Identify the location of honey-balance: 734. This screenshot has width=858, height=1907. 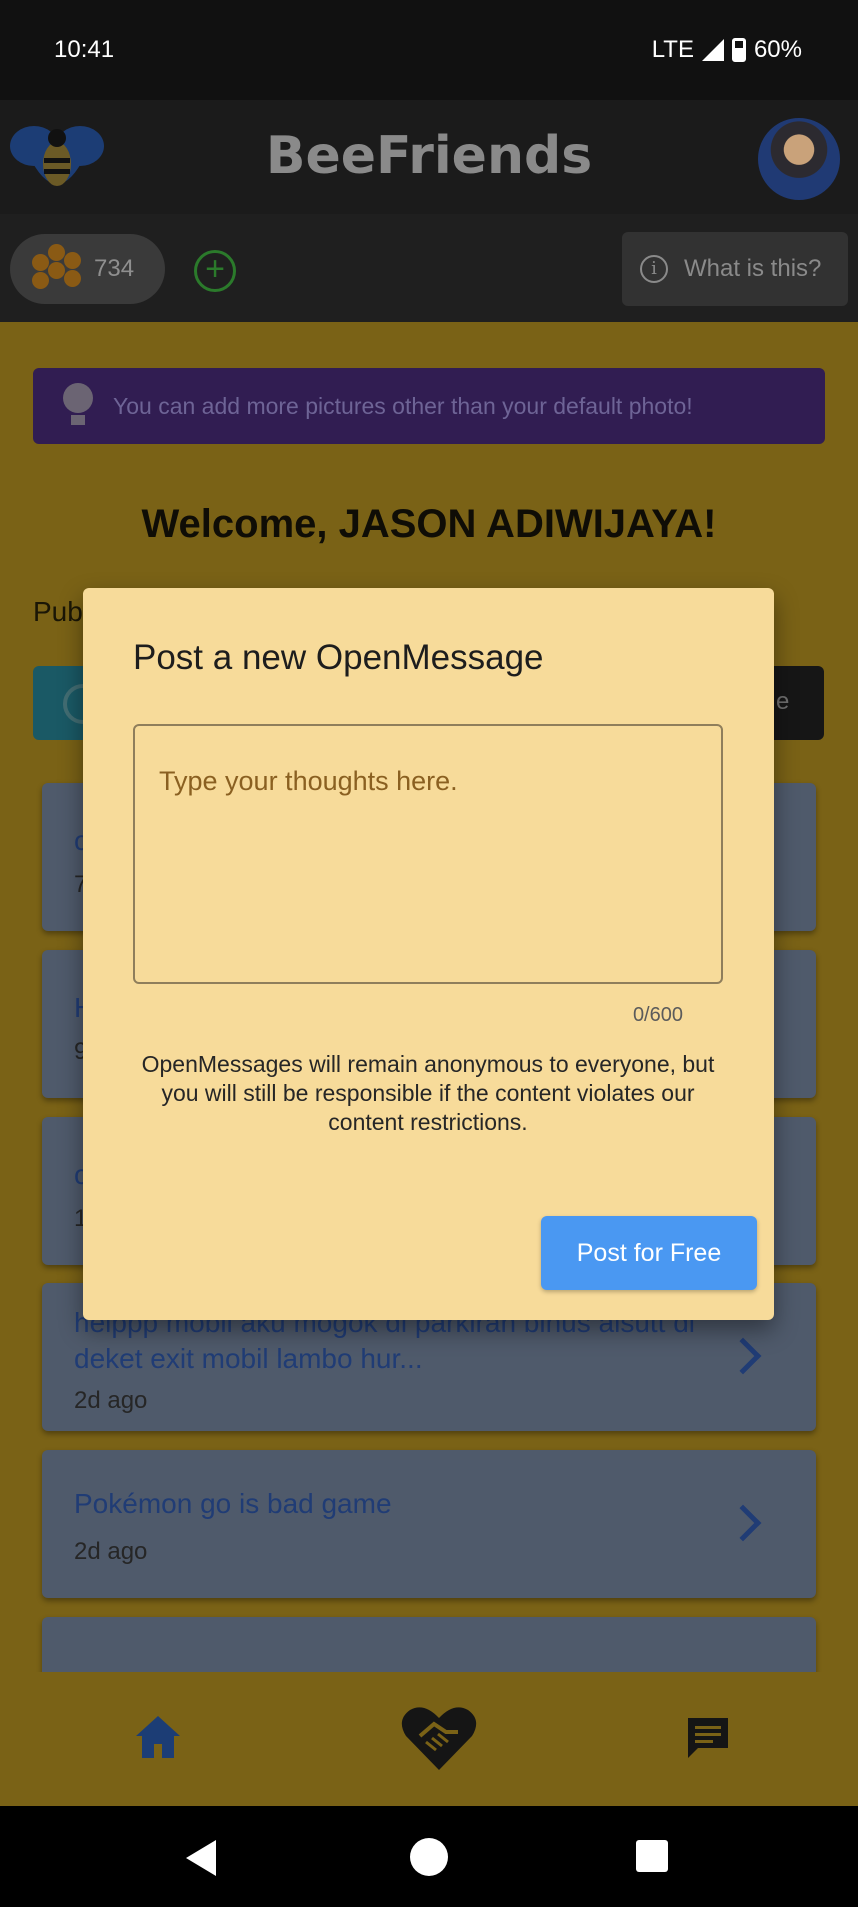
(87, 269).